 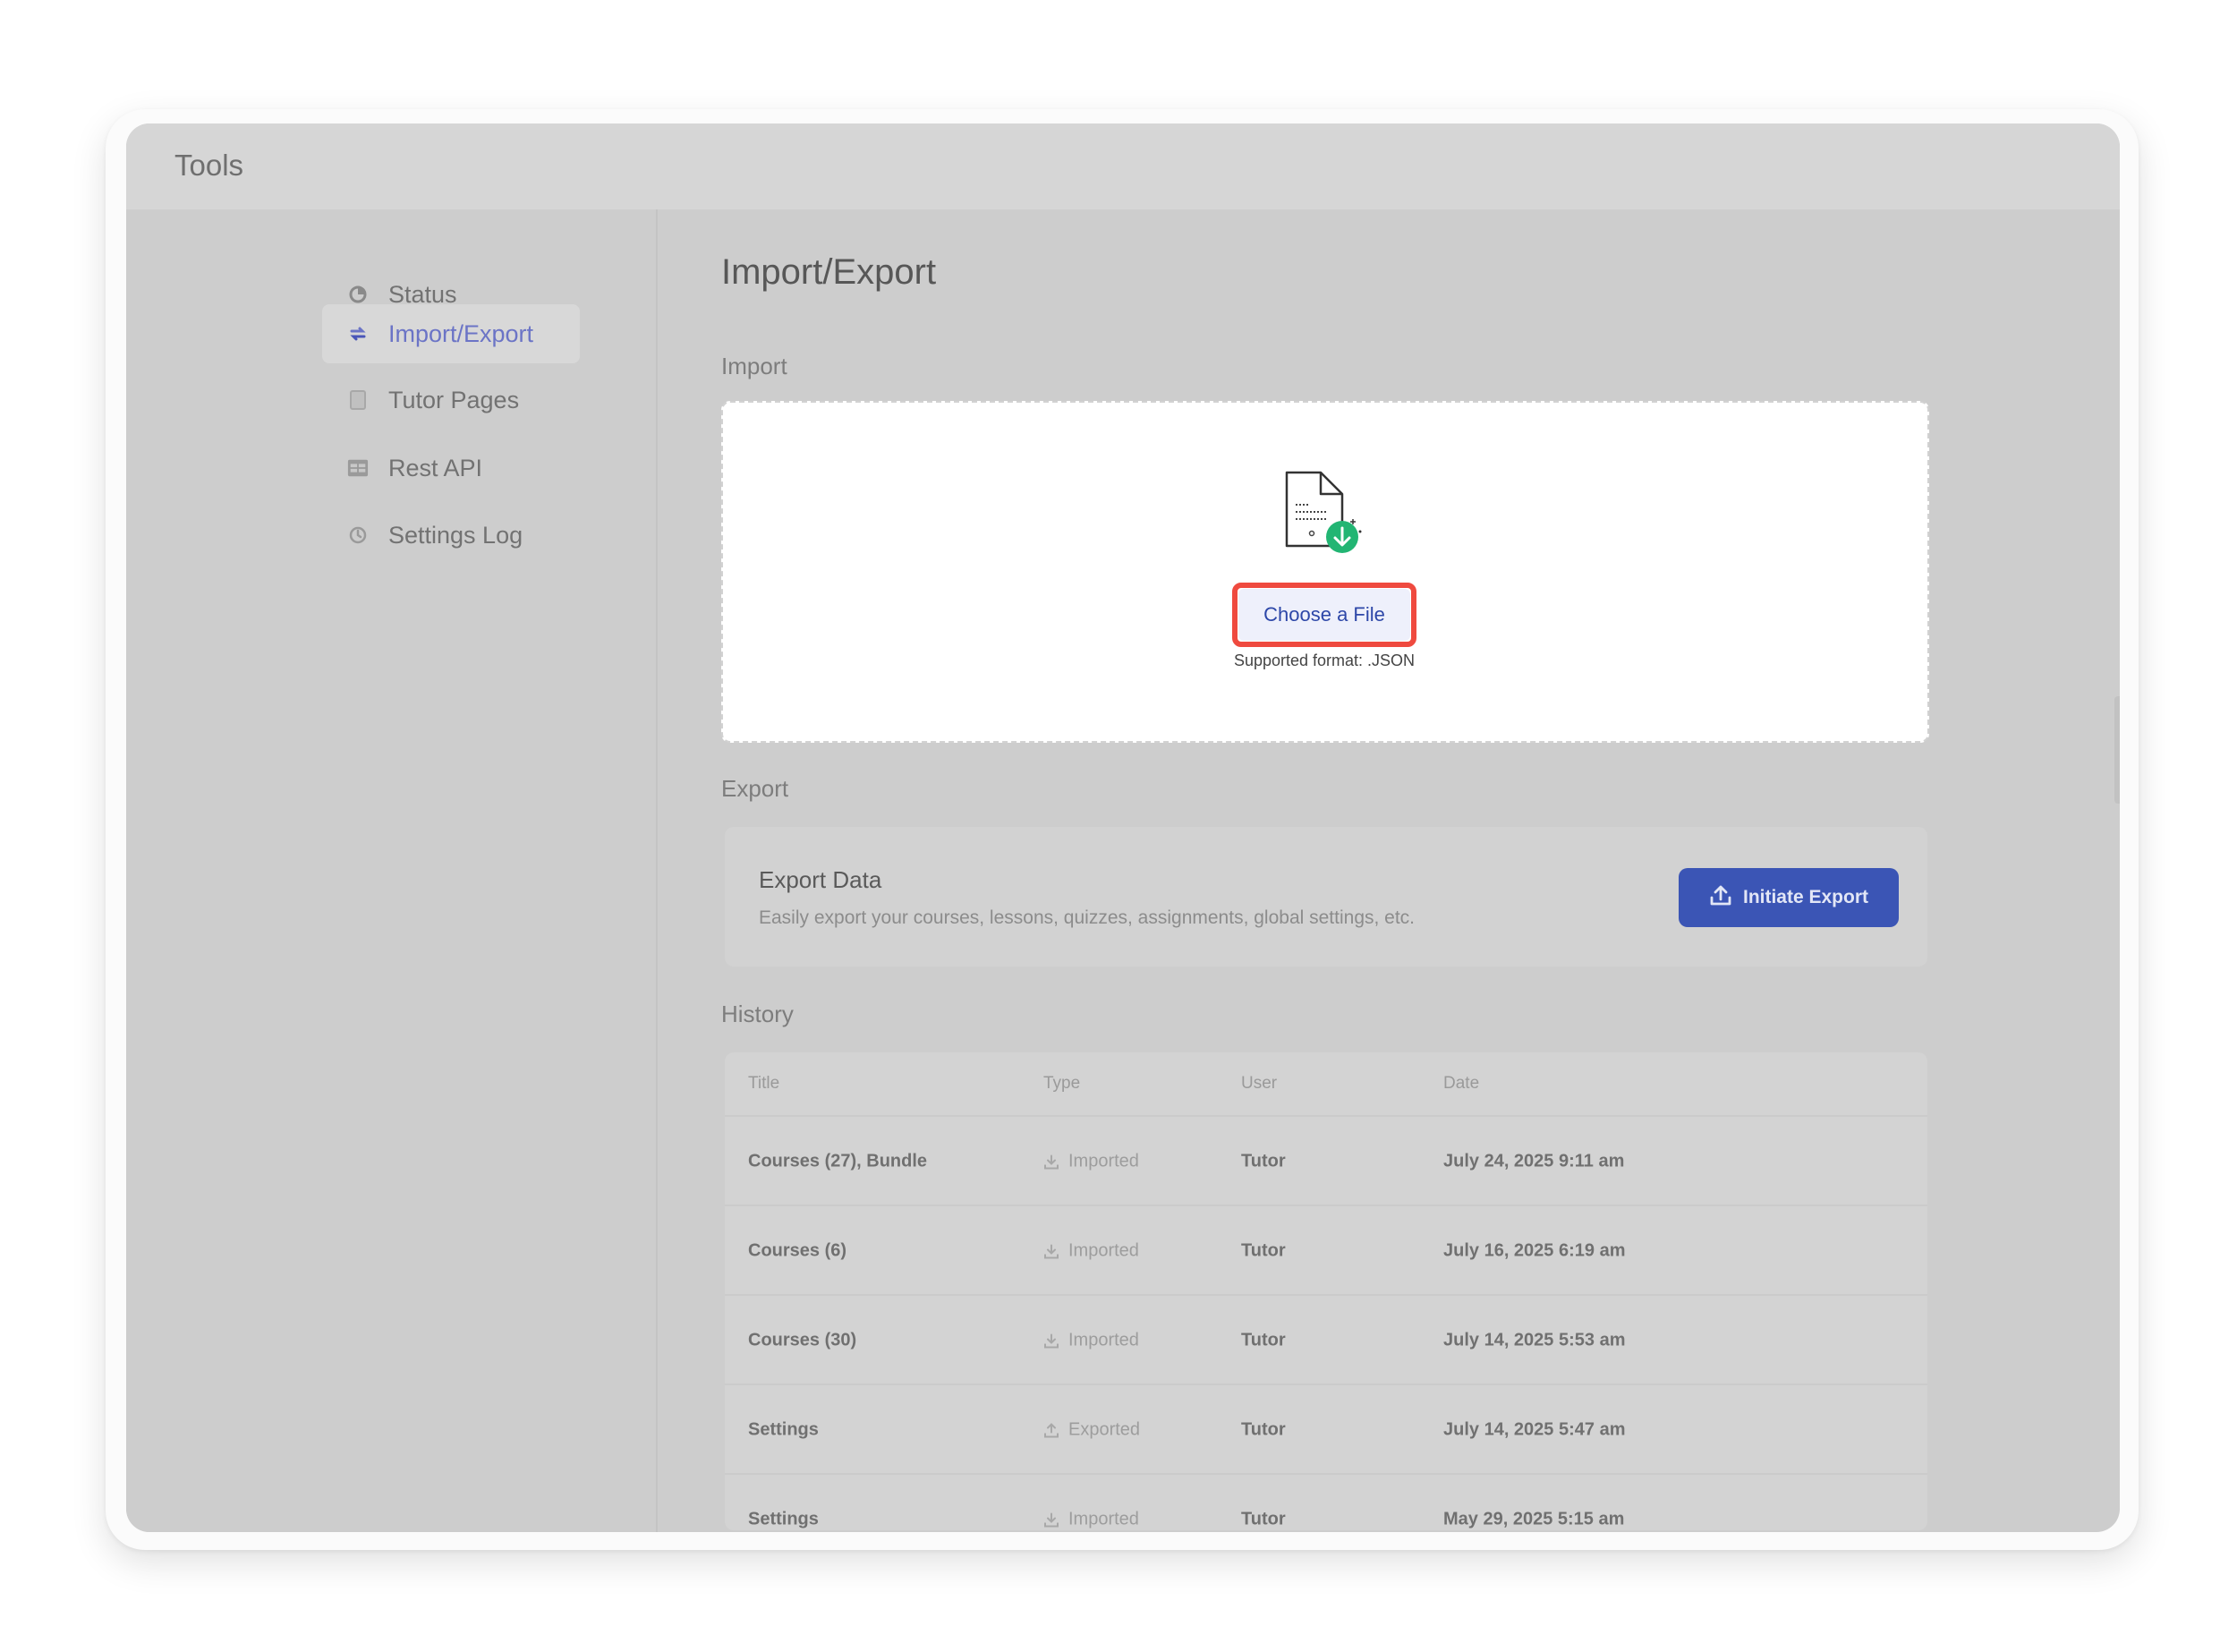 What do you see at coordinates (1324, 660) in the screenshot?
I see `supported-format-text: Supported format: .JSON` at bounding box center [1324, 660].